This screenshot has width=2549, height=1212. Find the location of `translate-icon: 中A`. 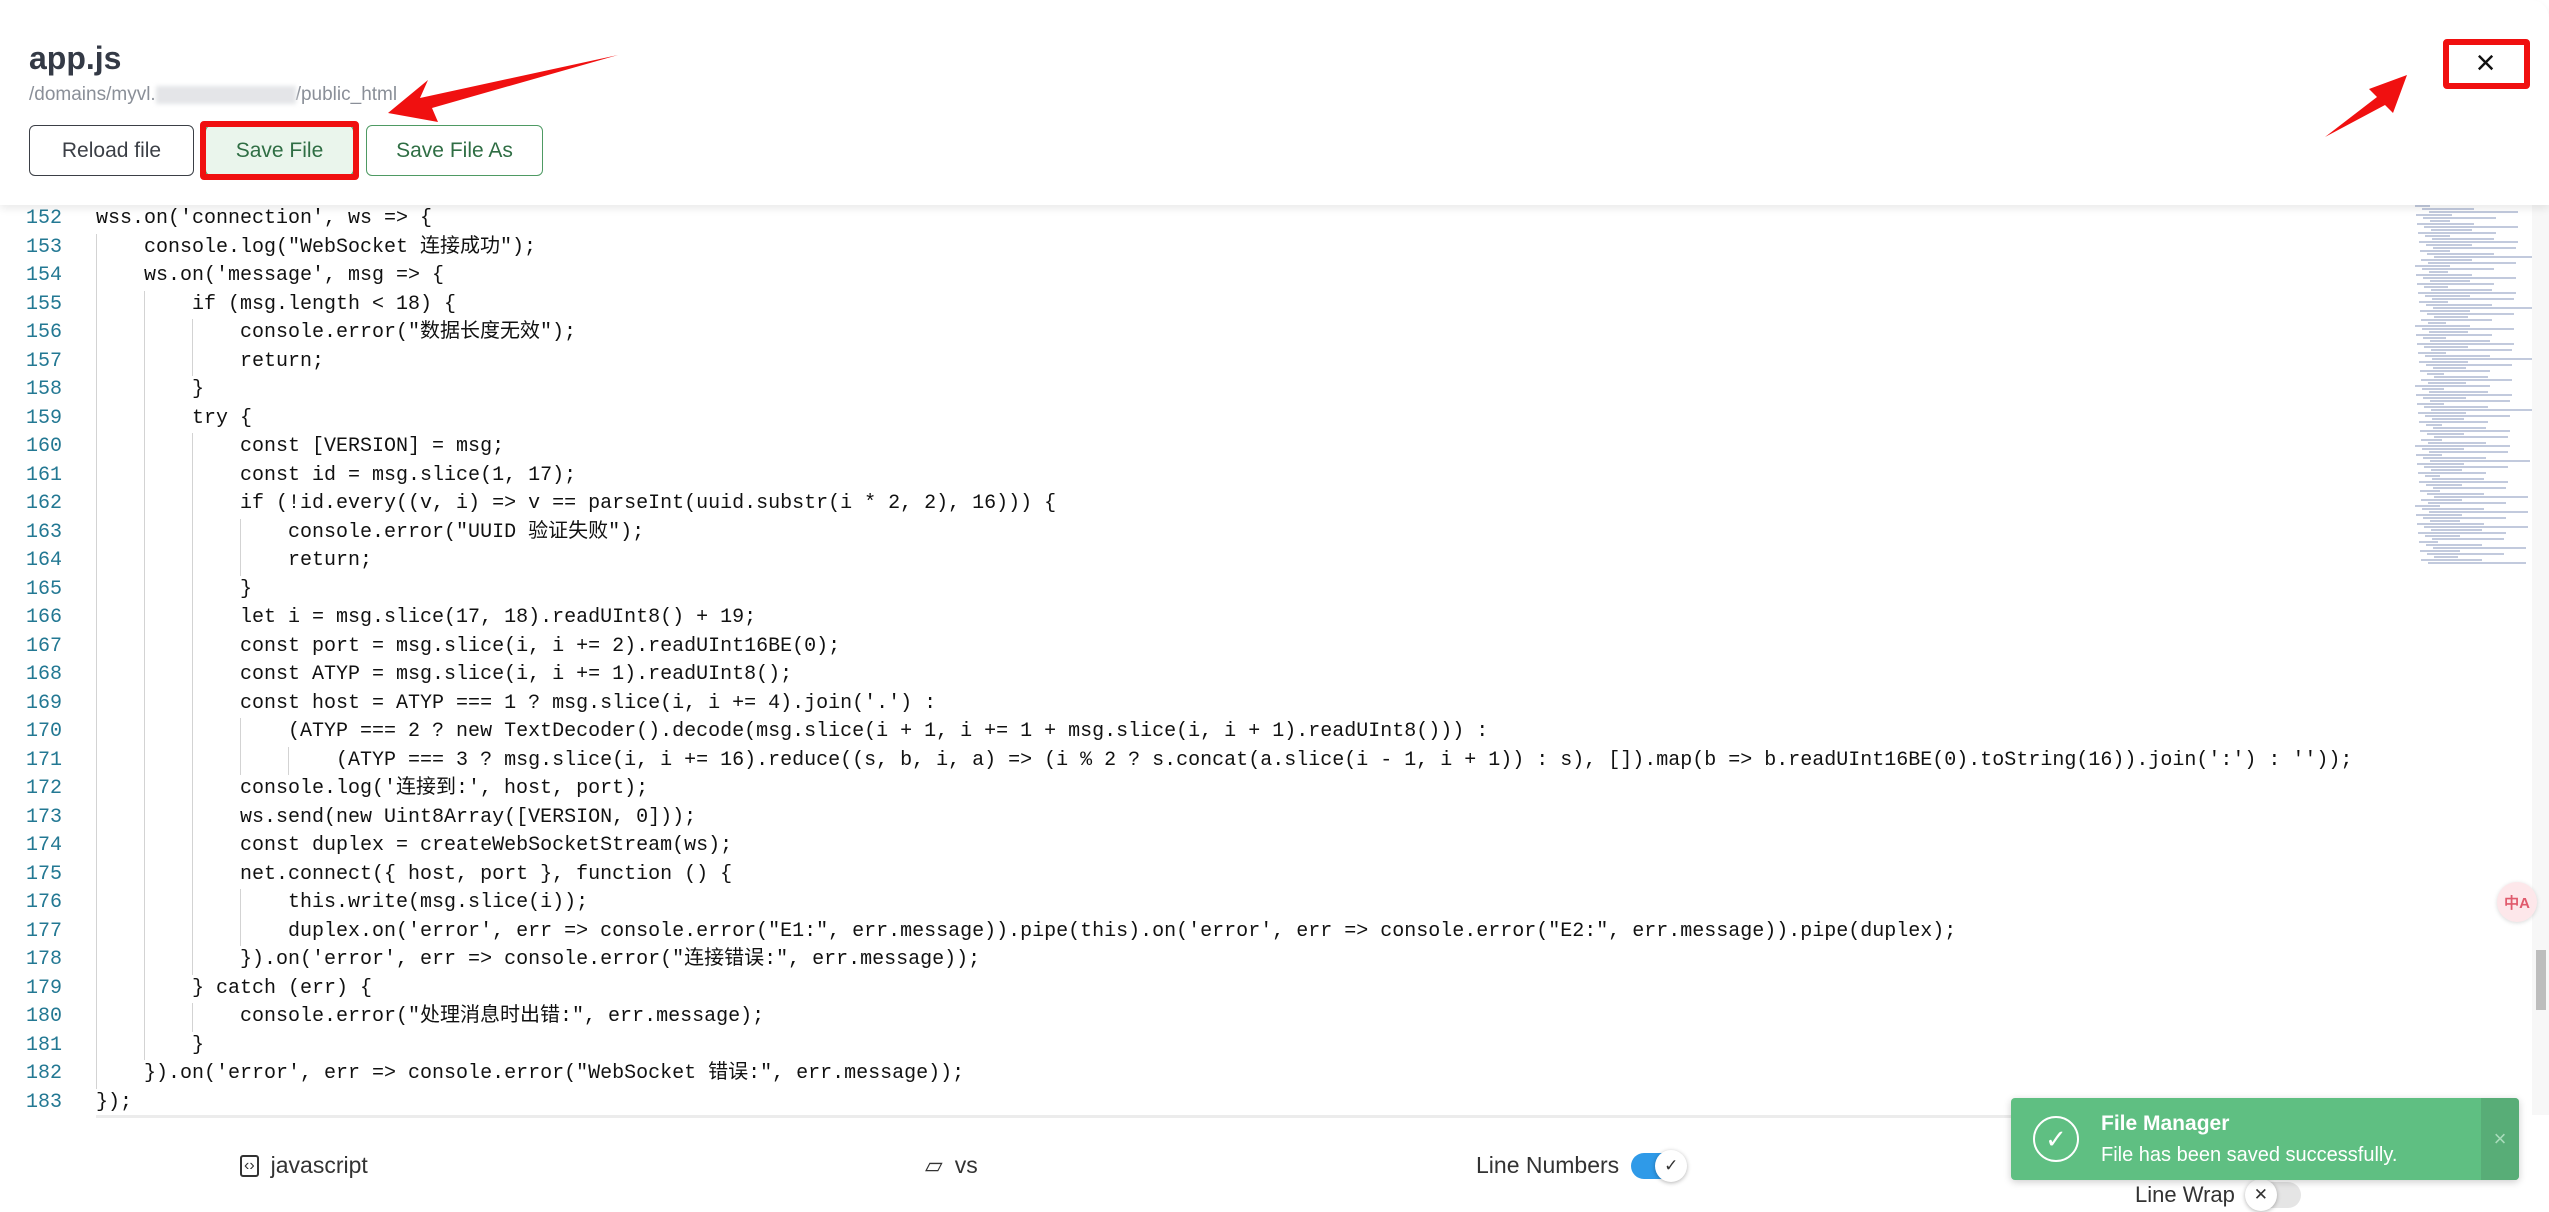

translate-icon: 中A is located at coordinates (2517, 902).